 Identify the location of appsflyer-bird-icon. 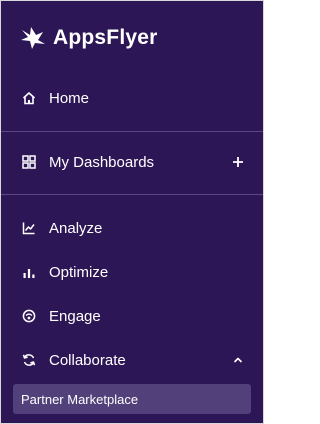
(33, 38).